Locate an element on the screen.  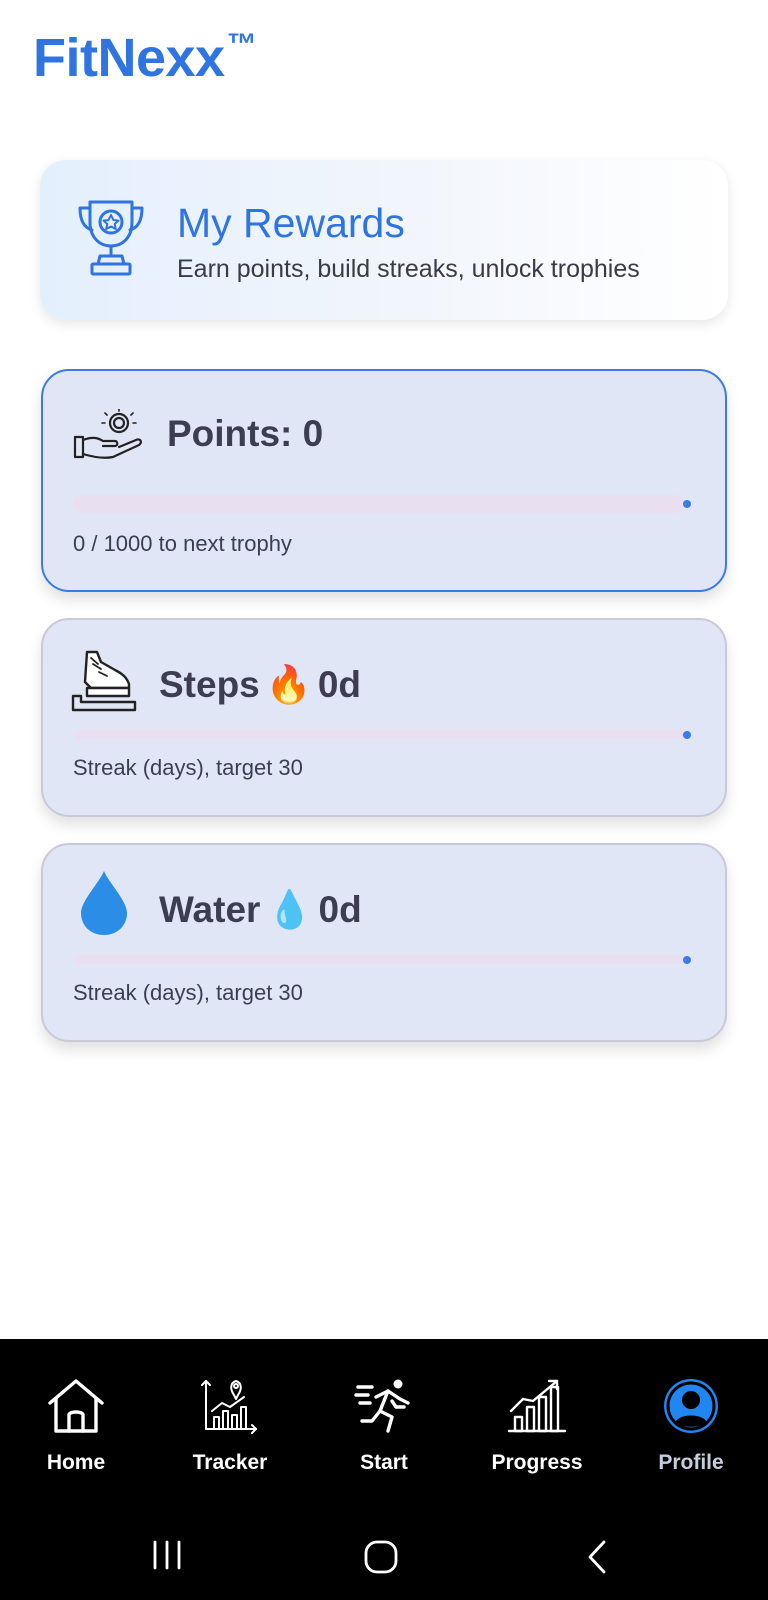
water-progress-track is located at coordinates (382, 959).